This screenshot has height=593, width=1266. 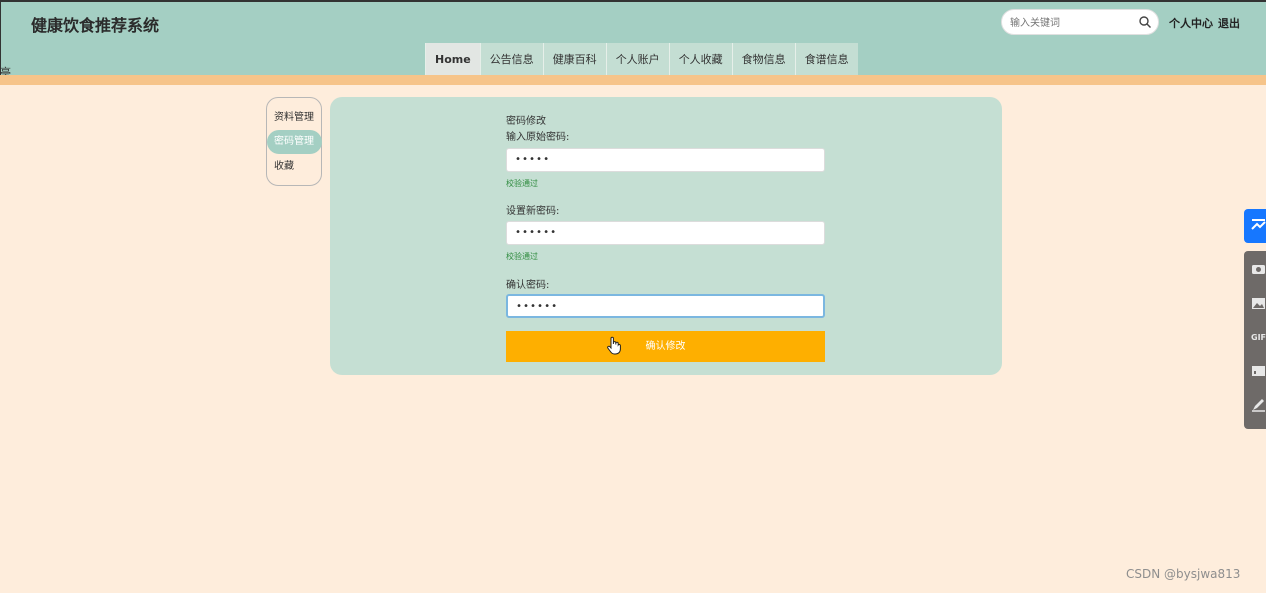 What do you see at coordinates (1258, 404) in the screenshot?
I see `pen-icon` at bounding box center [1258, 404].